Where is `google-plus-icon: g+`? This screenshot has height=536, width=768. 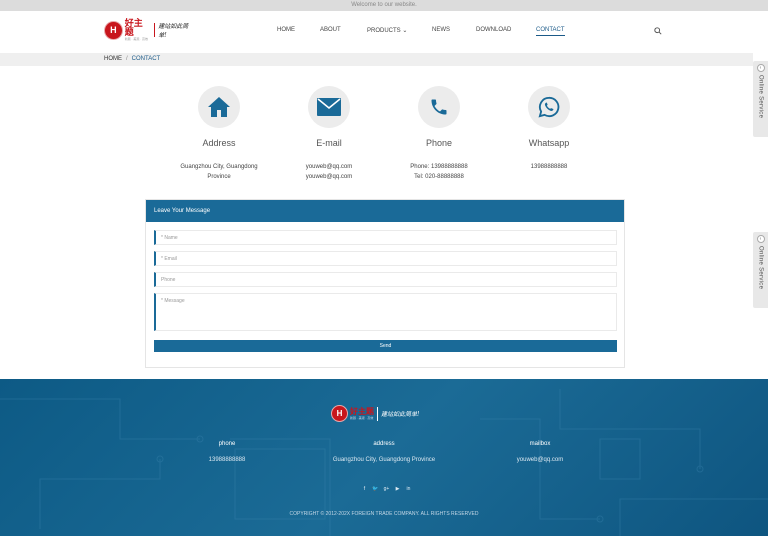 google-plus-icon: g+ is located at coordinates (386, 489).